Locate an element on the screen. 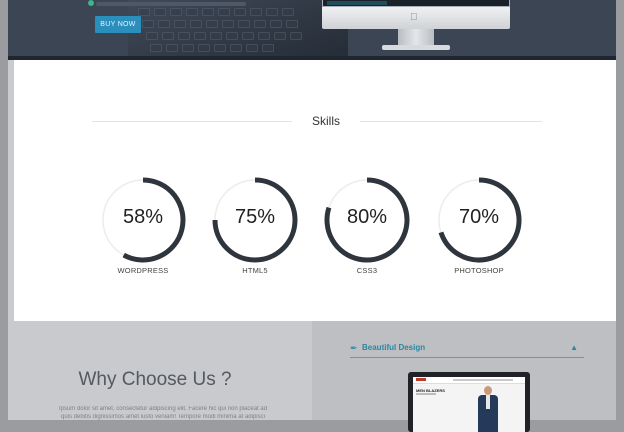 This screenshot has width=624, height=432. skill-label: CSS3 is located at coordinates (367, 270).